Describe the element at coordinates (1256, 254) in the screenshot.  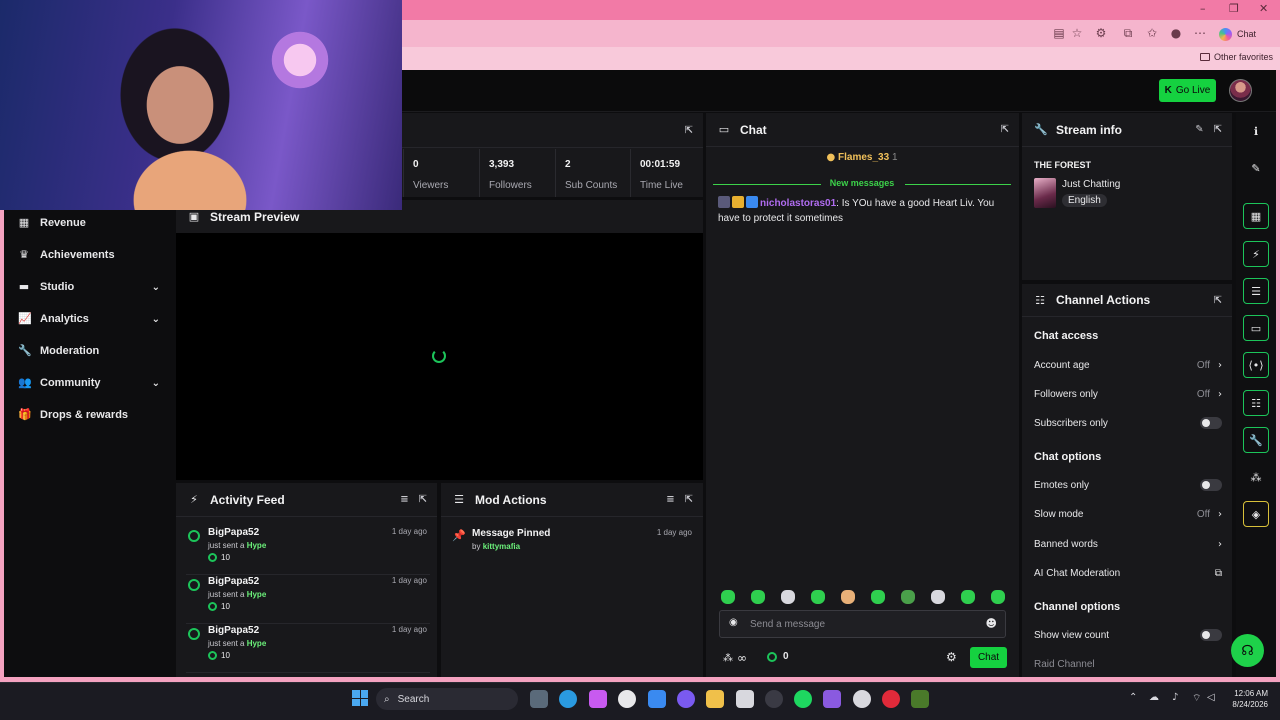
I see `lightning-icon: ⚡` at that location.